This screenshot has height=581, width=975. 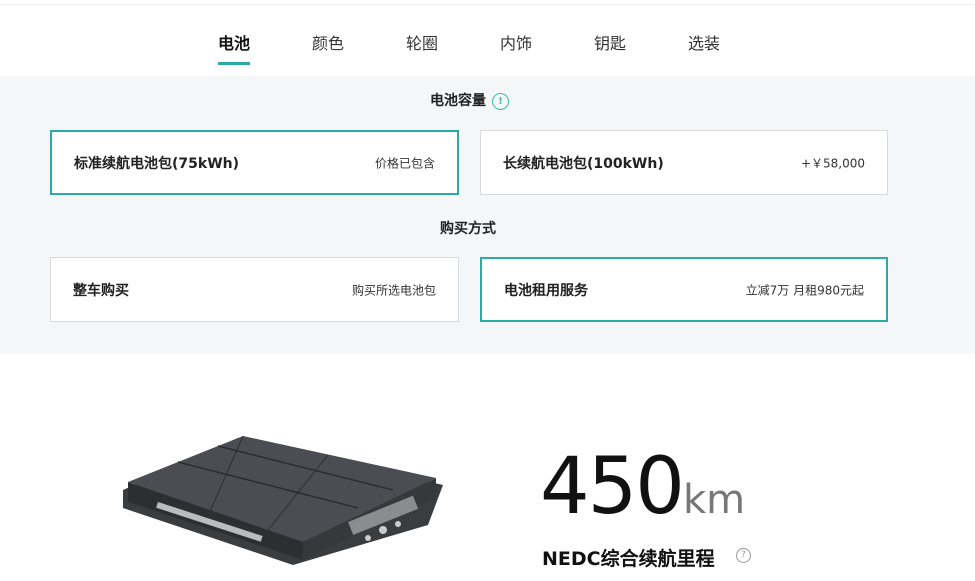 What do you see at coordinates (234, 42) in the screenshot?
I see `tab-battery: 电池` at bounding box center [234, 42].